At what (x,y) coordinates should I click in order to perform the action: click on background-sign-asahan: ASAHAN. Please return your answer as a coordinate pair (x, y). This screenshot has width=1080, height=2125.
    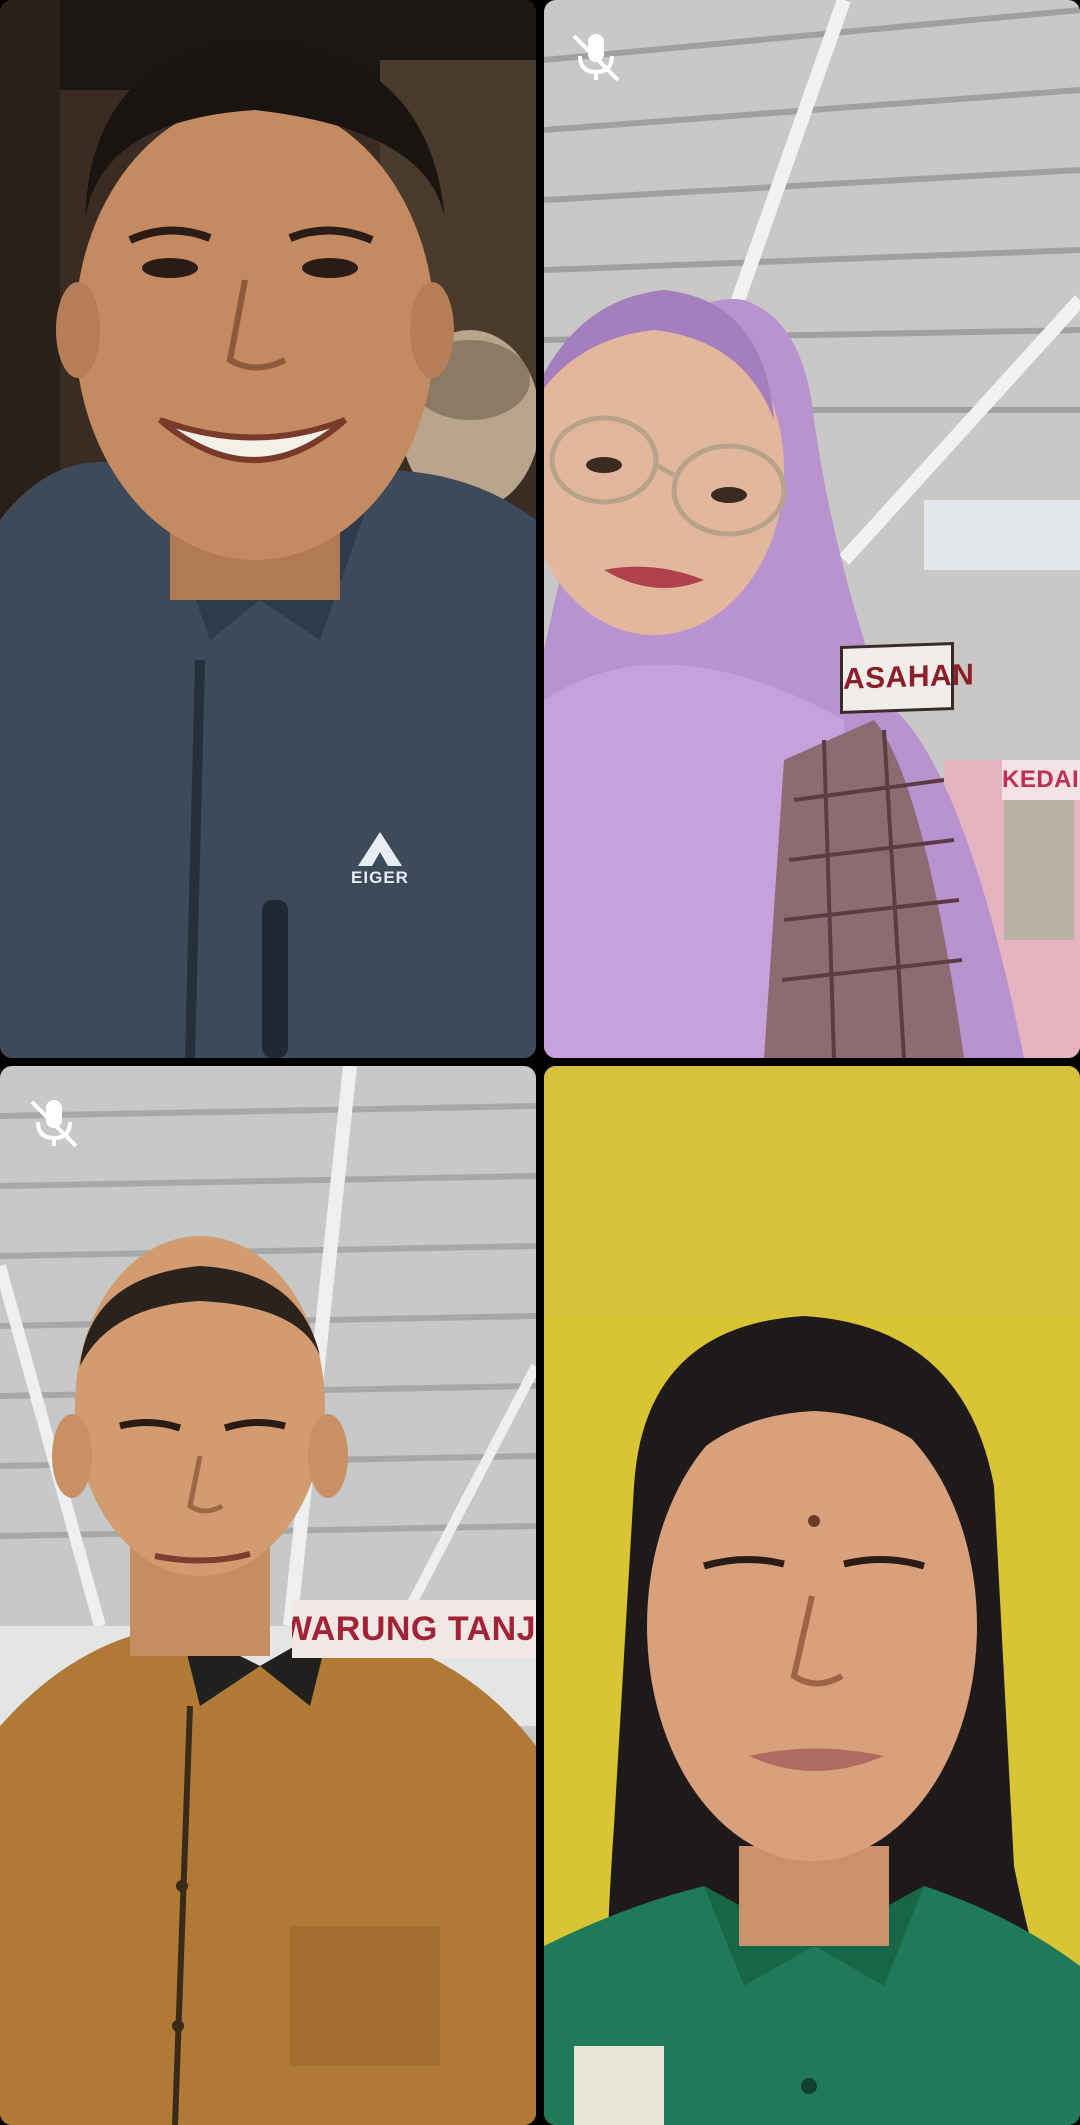
    Looking at the image, I should click on (907, 678).